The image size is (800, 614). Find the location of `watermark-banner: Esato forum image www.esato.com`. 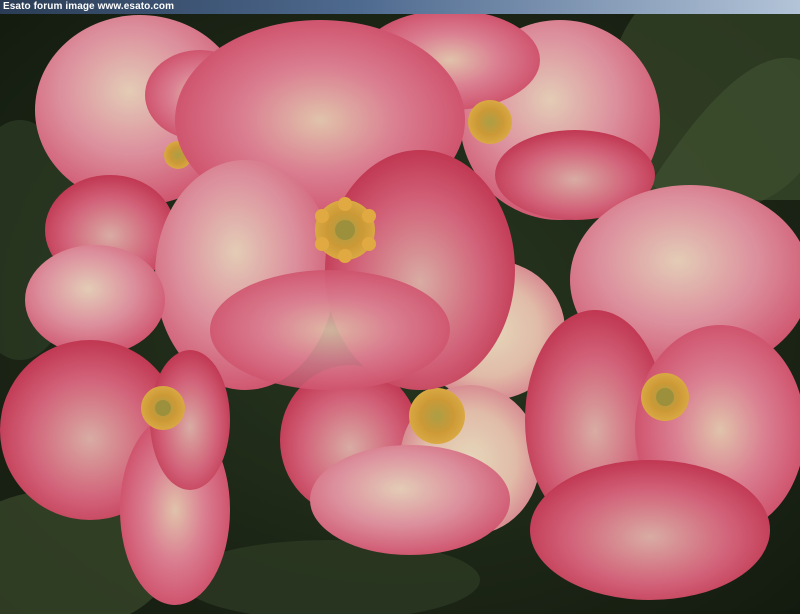

watermark-banner: Esato forum image www.esato.com is located at coordinates (400, 7).